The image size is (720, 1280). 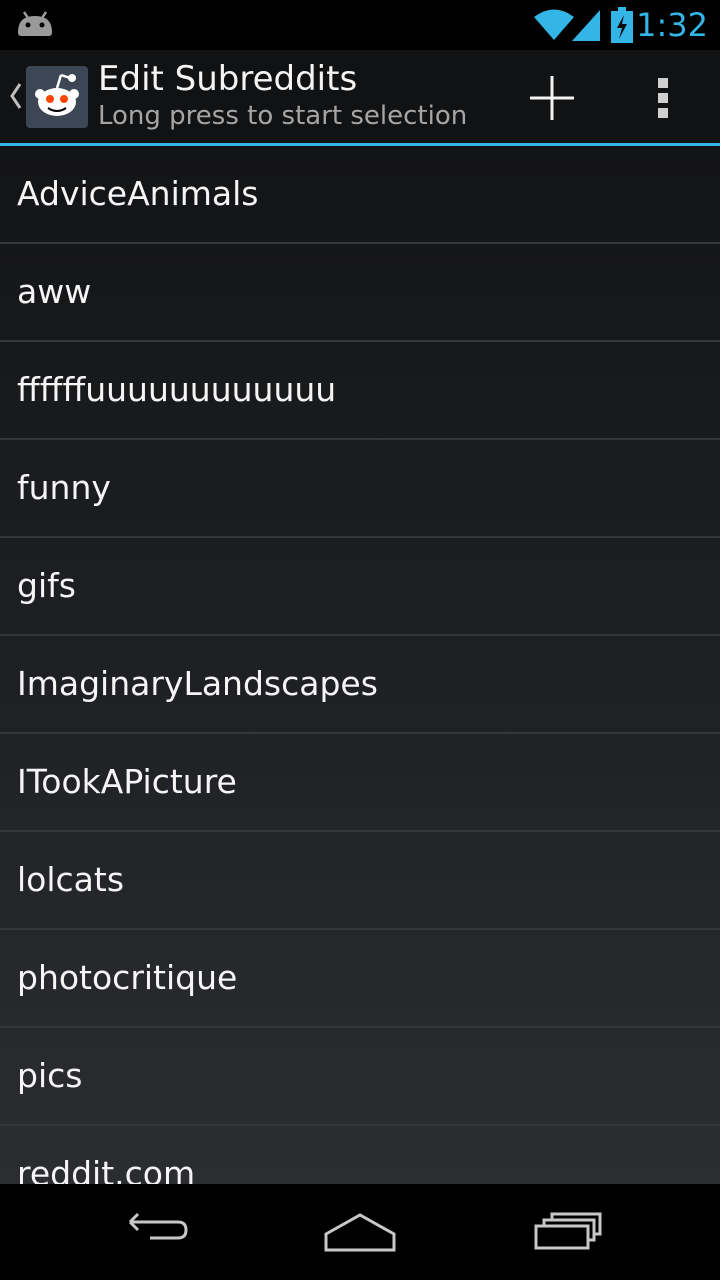 I want to click on recent-apps-icon, so click(x=568, y=1231).